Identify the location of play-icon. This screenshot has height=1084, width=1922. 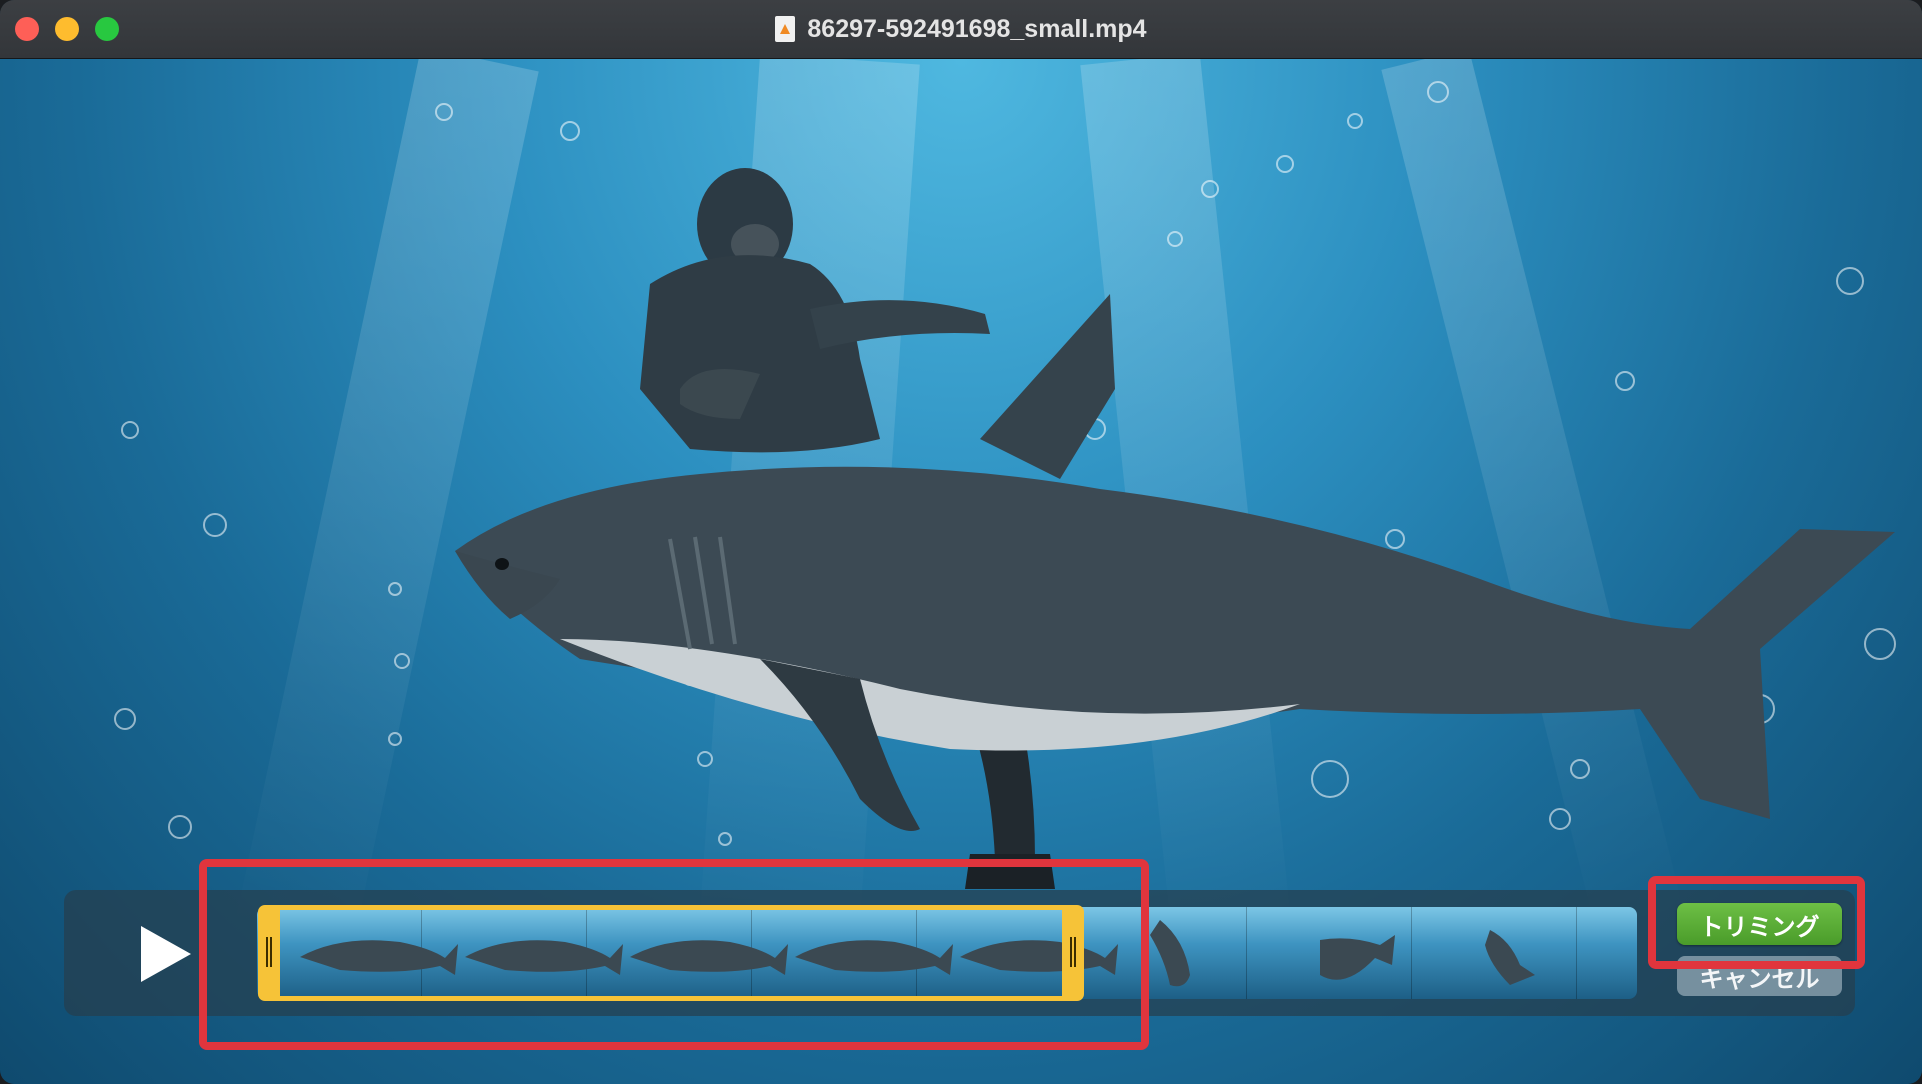
(165, 954).